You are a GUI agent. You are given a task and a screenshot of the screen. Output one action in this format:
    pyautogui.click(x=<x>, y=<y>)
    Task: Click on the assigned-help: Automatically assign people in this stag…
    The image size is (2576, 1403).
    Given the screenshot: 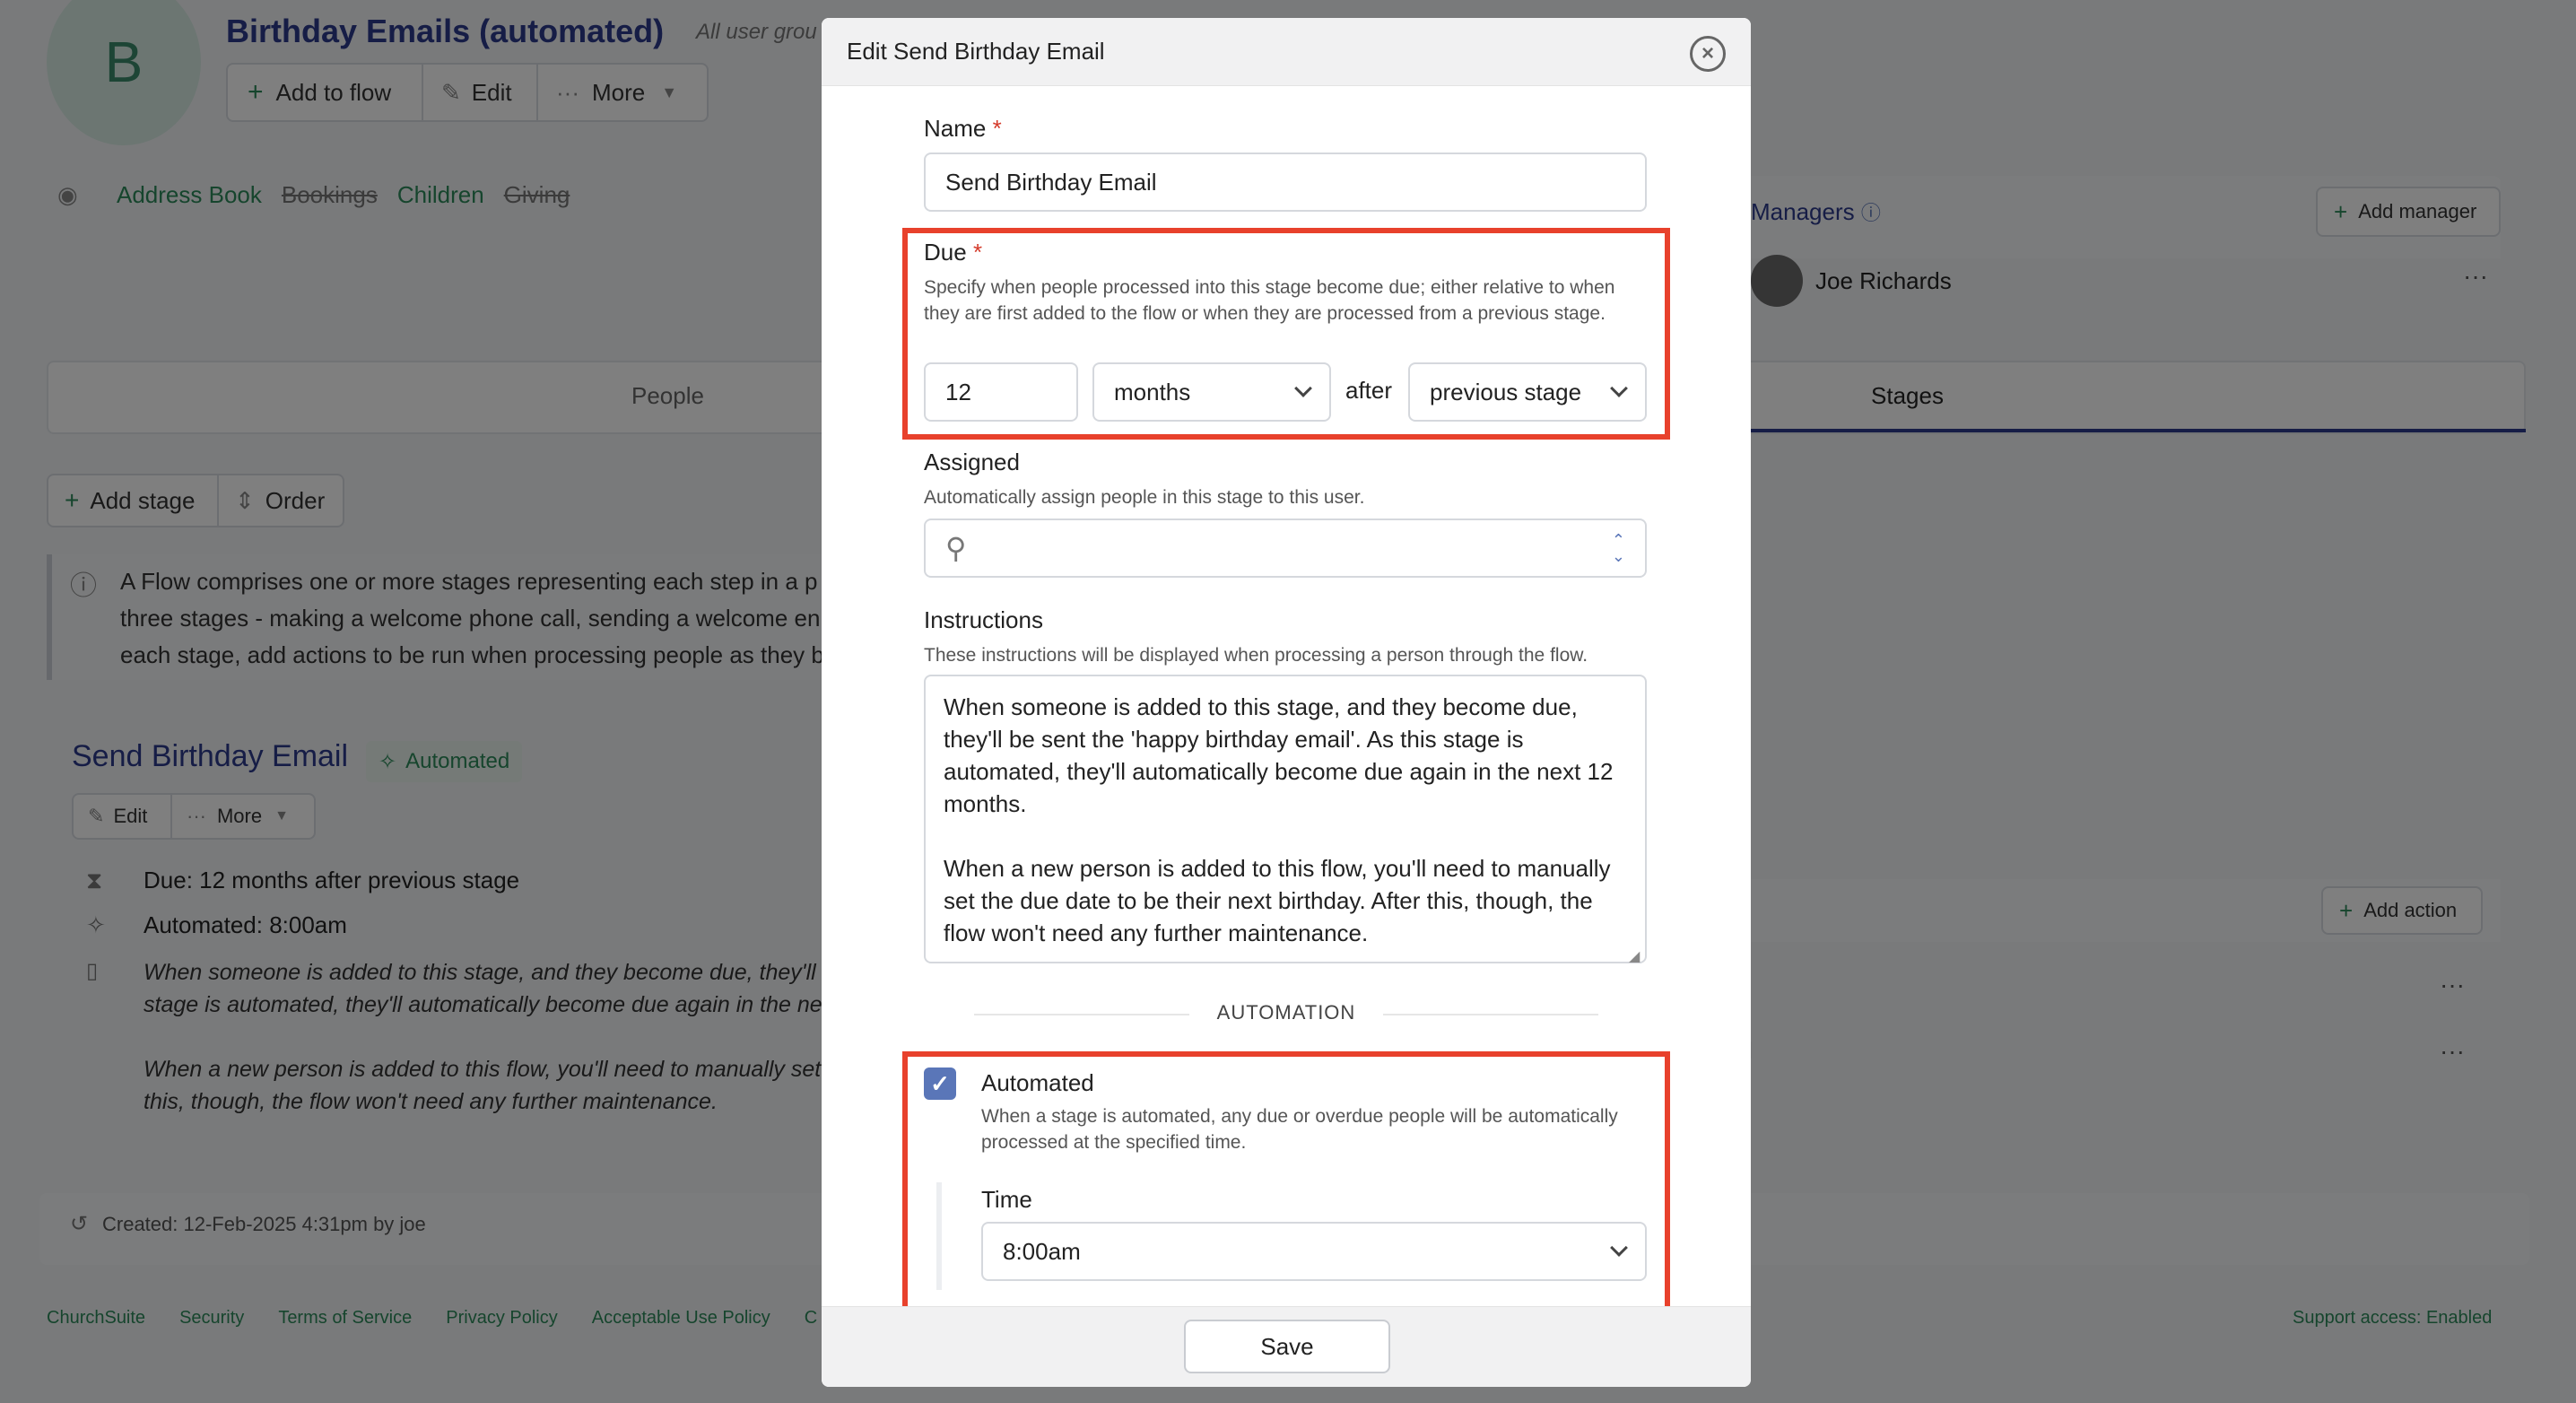 What is the action you would take?
    pyautogui.click(x=1144, y=497)
    